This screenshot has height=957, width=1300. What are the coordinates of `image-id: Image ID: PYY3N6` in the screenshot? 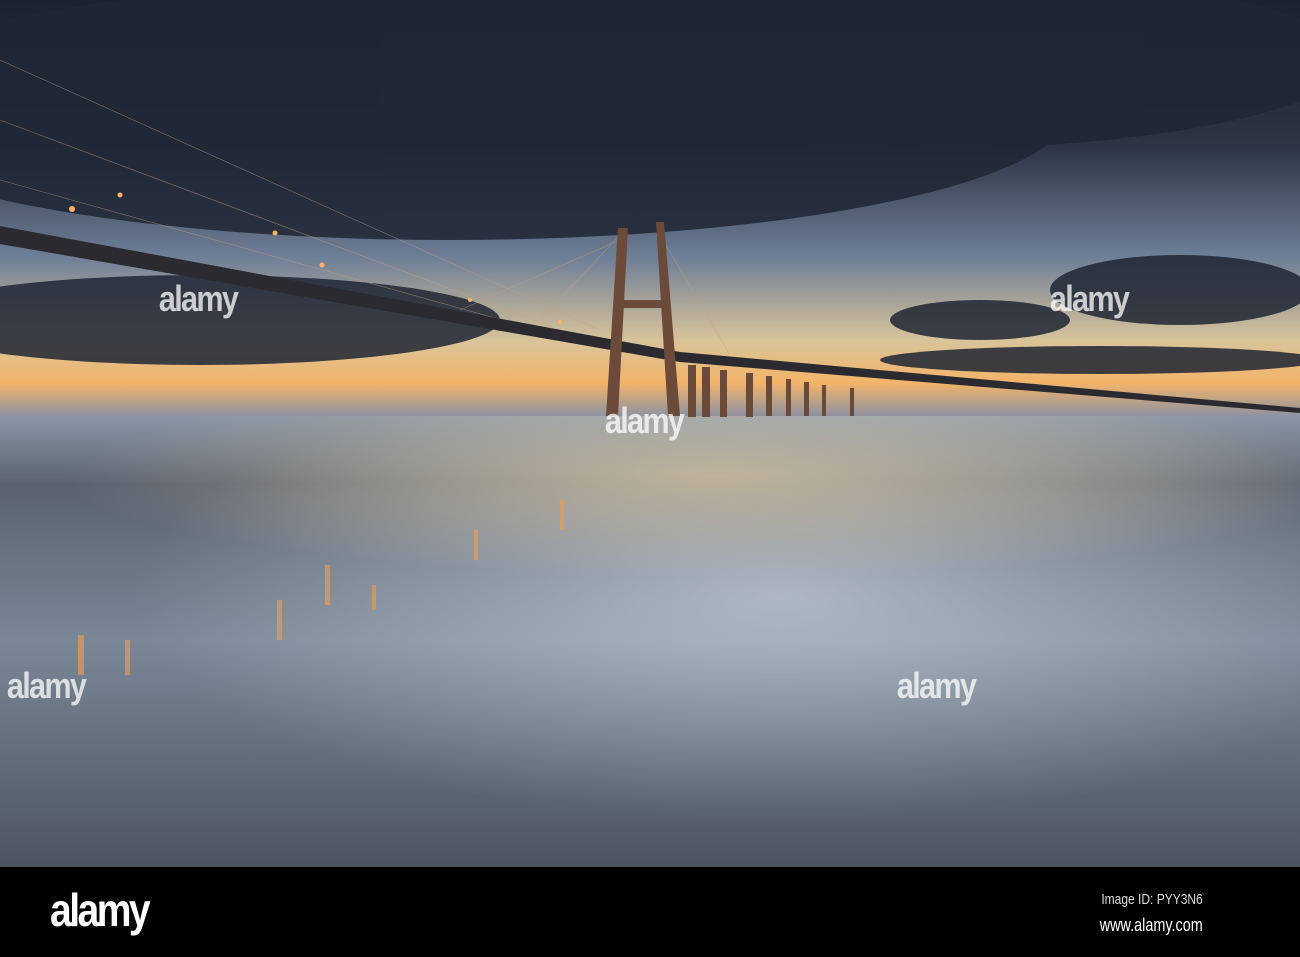 It's located at (1152, 899).